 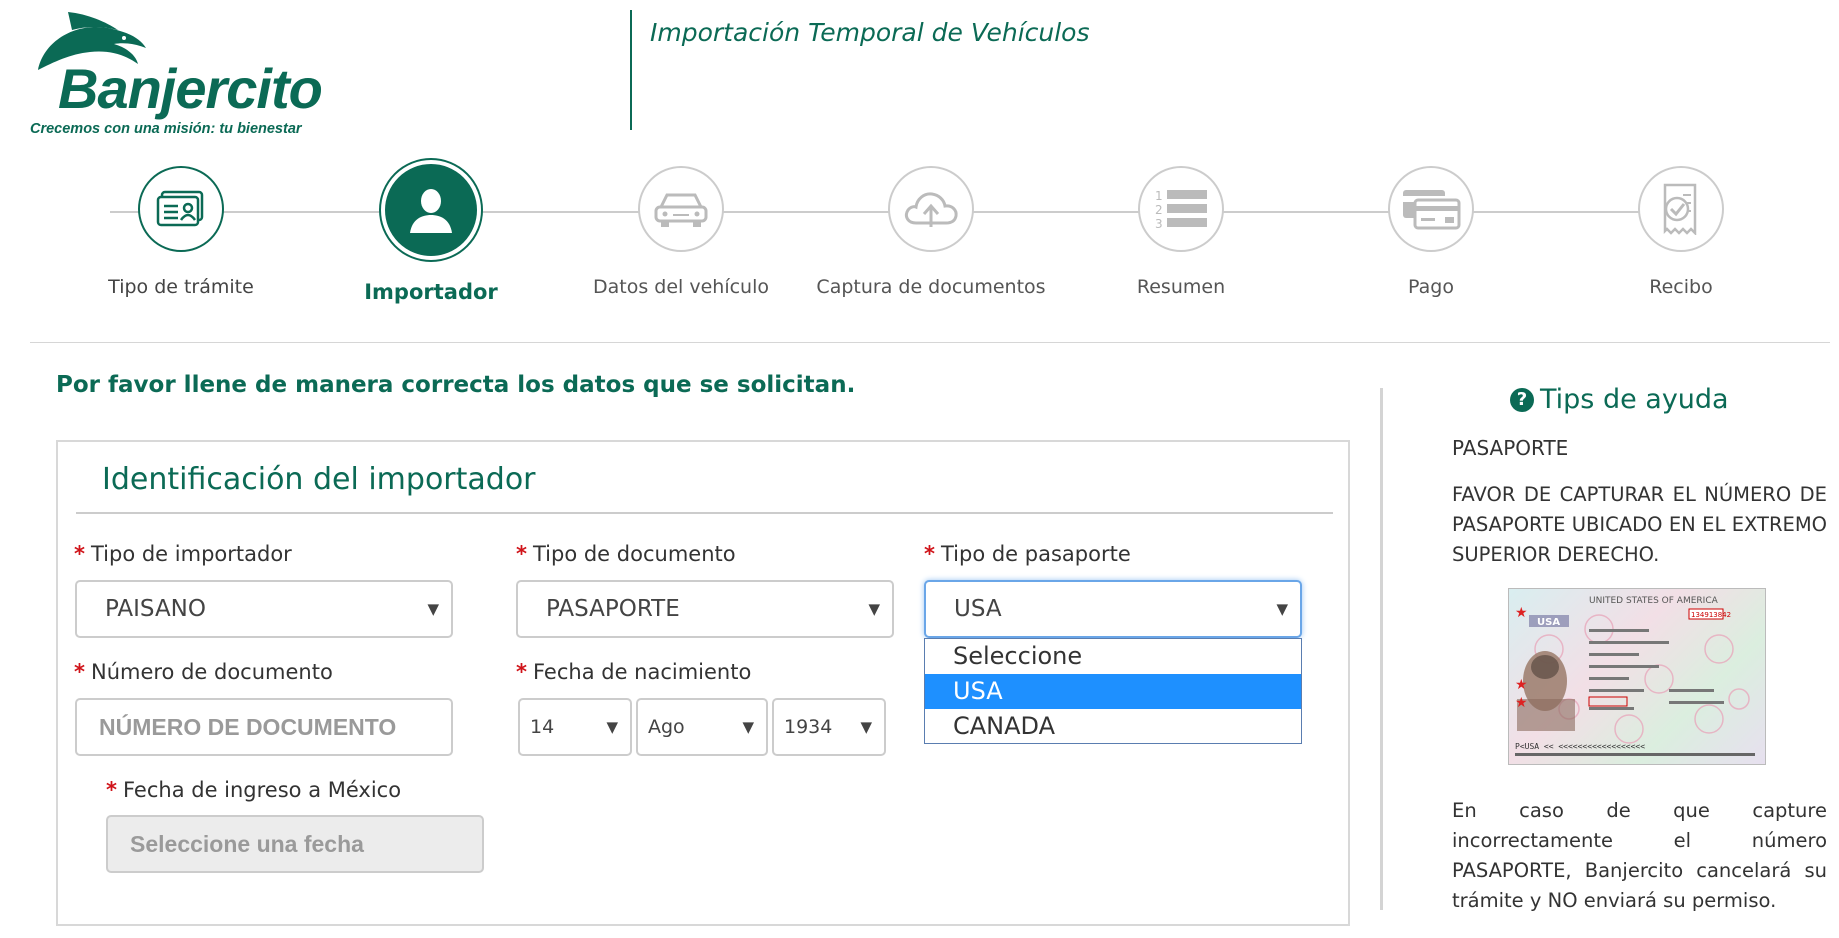 I want to click on numero-documento-label: * Número de documento, so click(x=203, y=672).